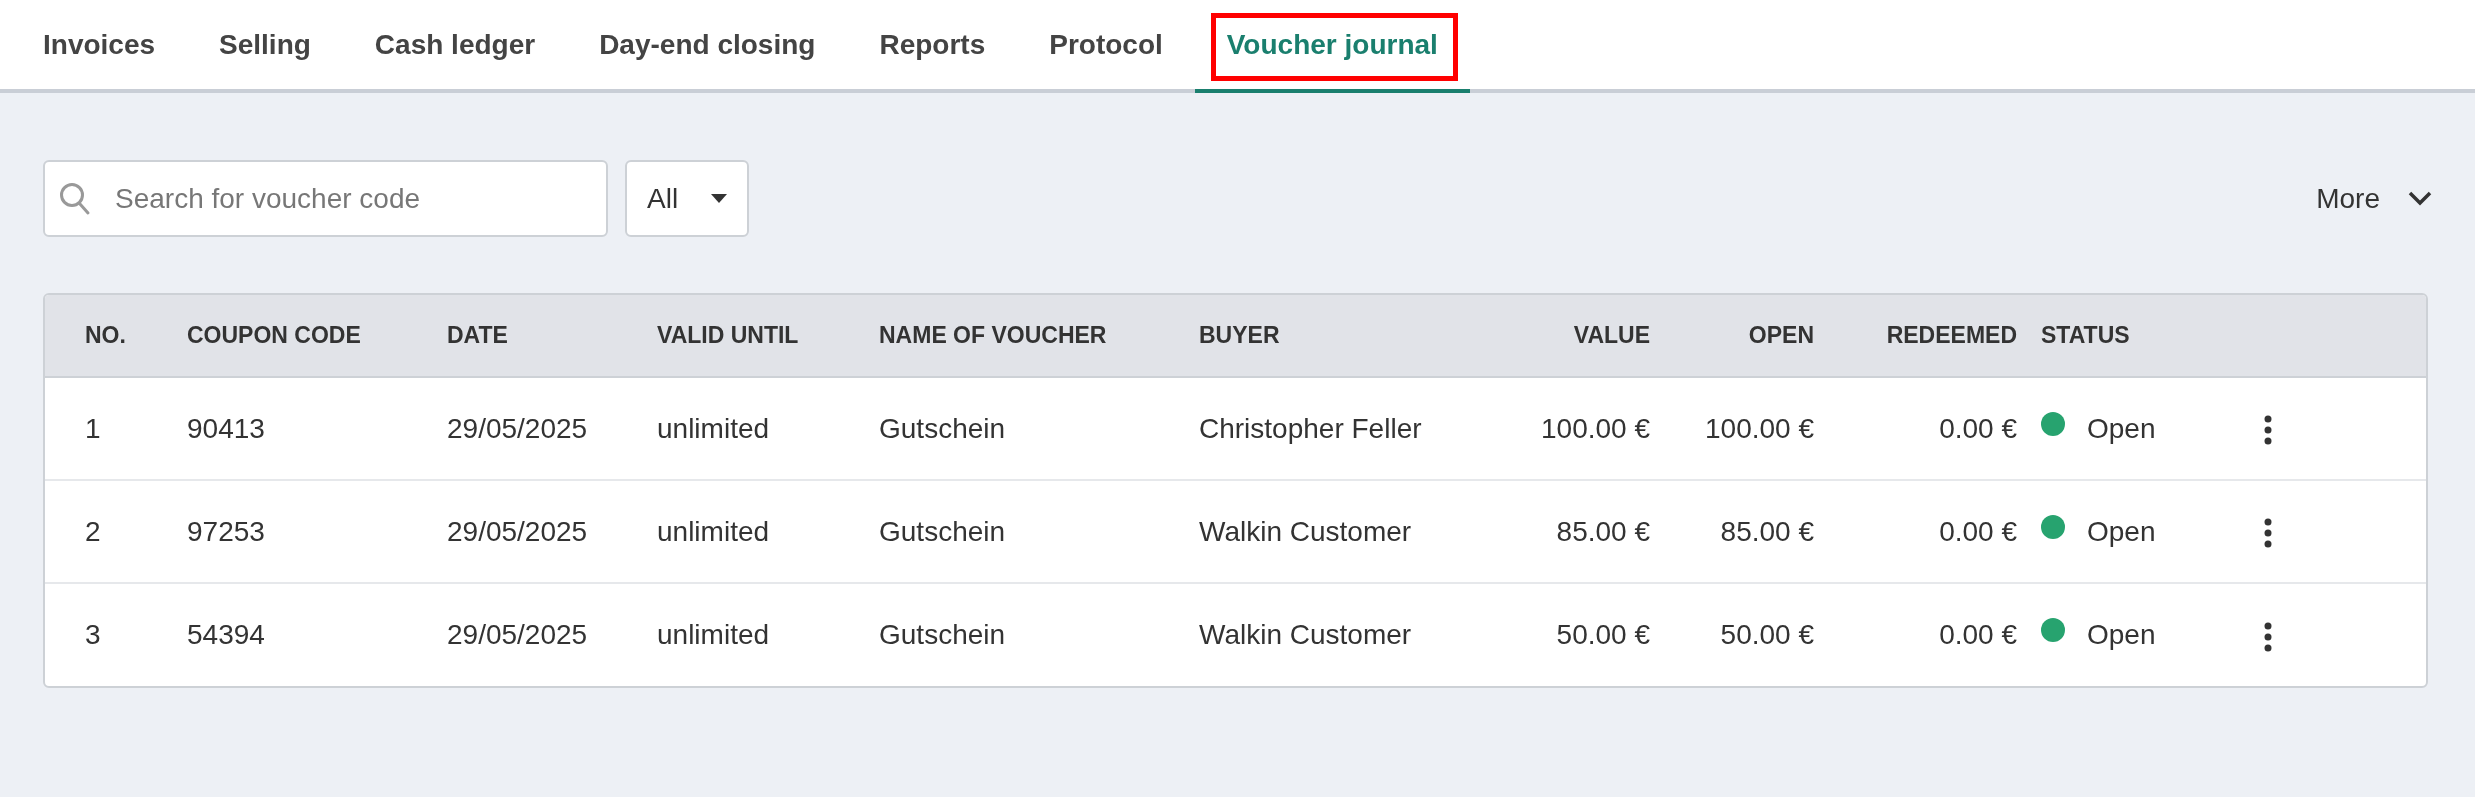  I want to click on filter-dropdown: All, so click(687, 198).